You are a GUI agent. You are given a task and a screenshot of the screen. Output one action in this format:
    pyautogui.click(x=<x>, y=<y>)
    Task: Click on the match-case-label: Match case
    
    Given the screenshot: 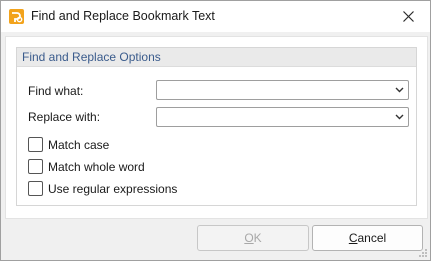 What is the action you would take?
    pyautogui.click(x=78, y=145)
    